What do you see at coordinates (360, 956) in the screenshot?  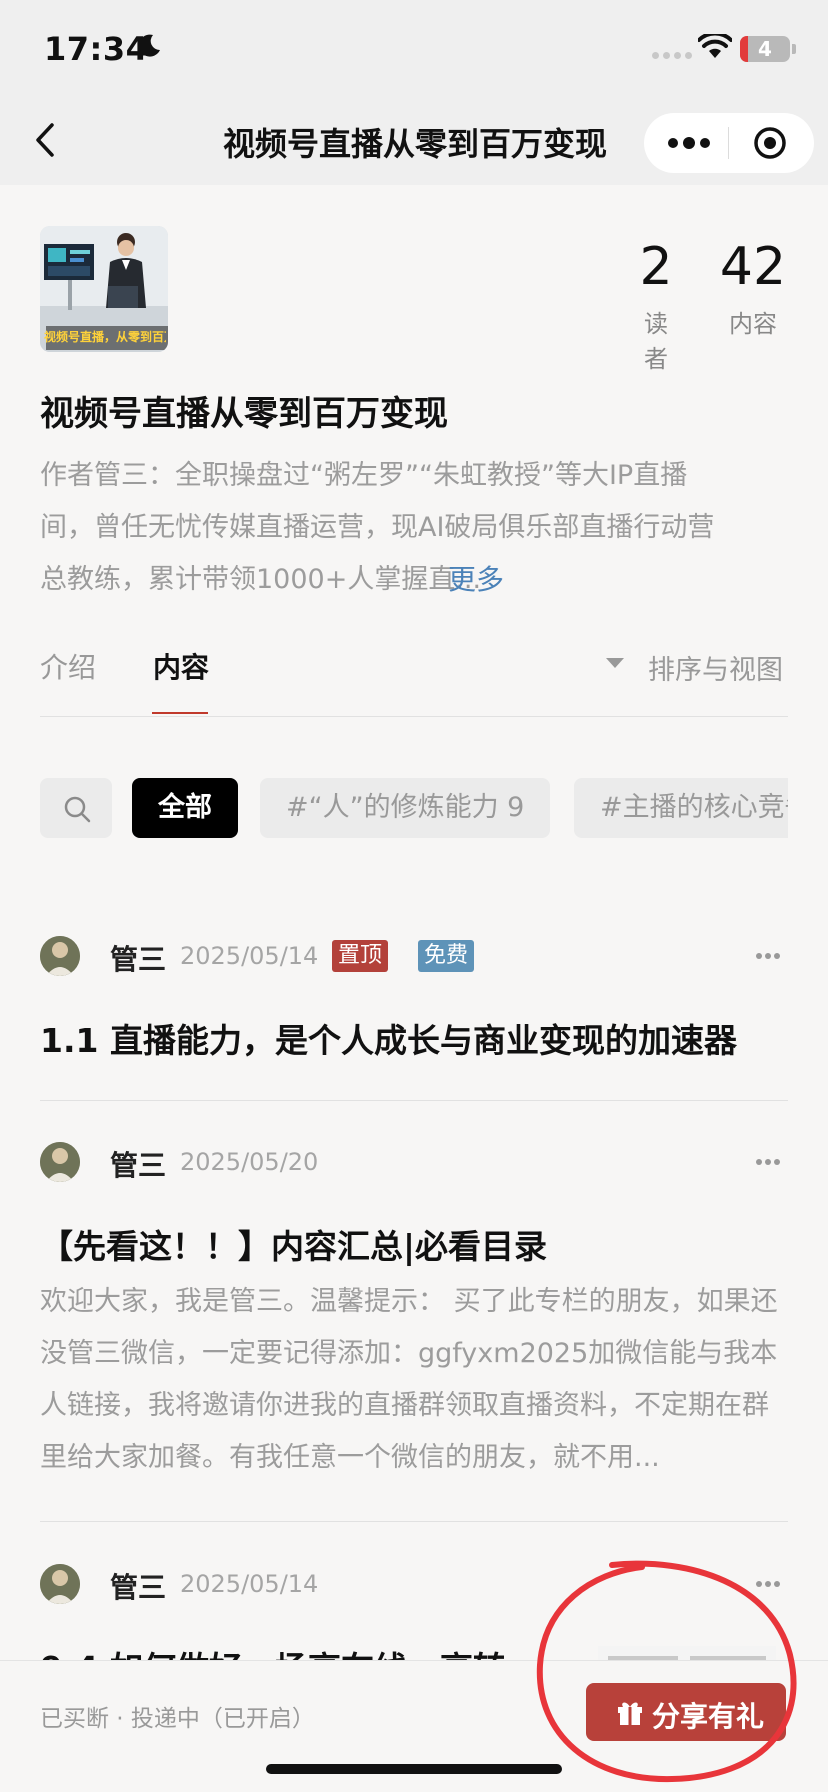 I see `pinned-badge: 置顶` at bounding box center [360, 956].